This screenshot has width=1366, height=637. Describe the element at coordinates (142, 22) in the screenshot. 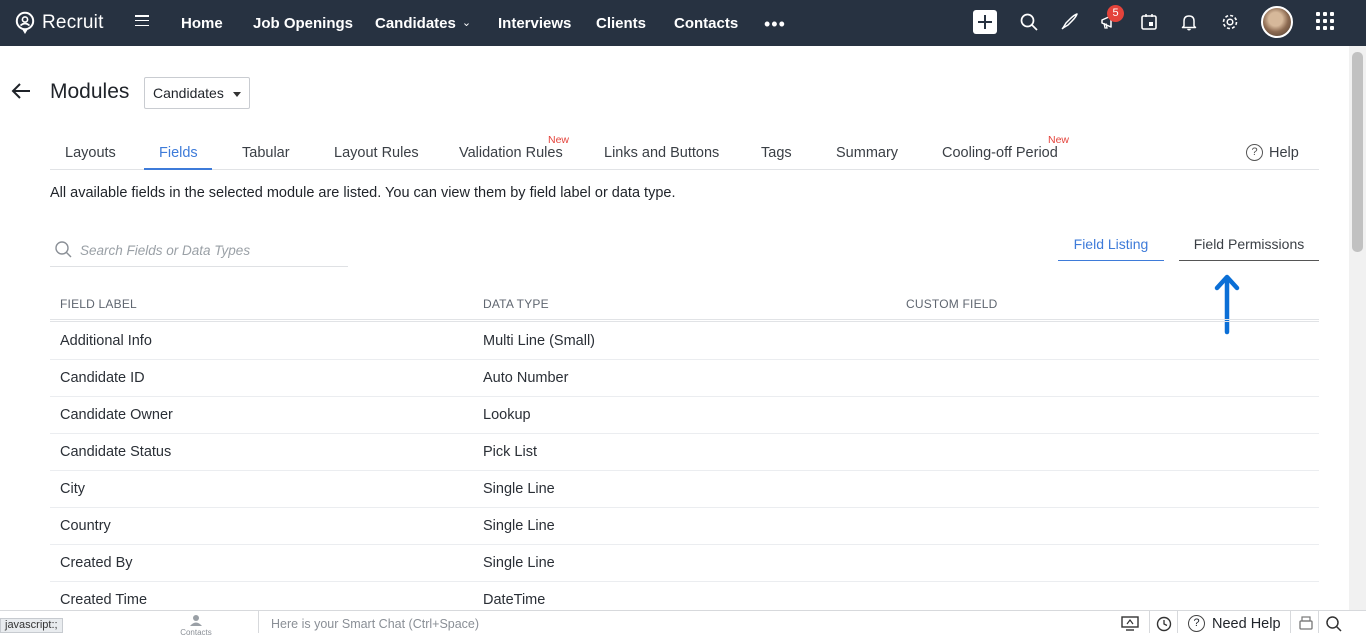

I see `menu-hamburger-icon` at that location.